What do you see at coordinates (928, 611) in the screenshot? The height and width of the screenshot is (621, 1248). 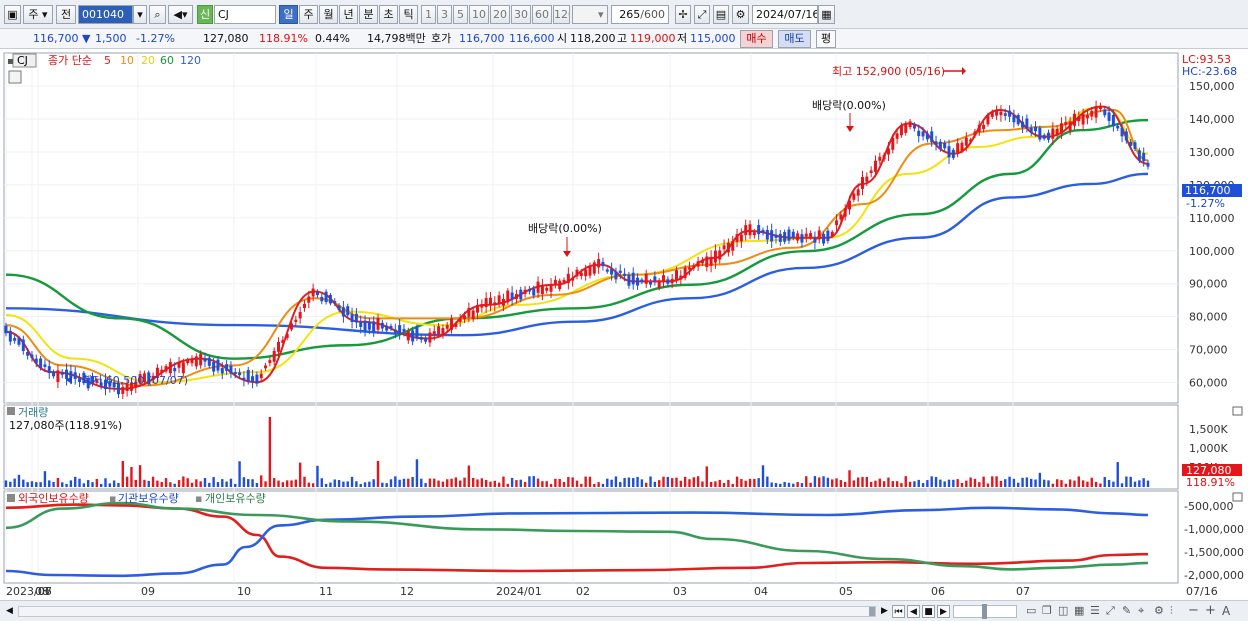 I see `stop-icon: ■` at bounding box center [928, 611].